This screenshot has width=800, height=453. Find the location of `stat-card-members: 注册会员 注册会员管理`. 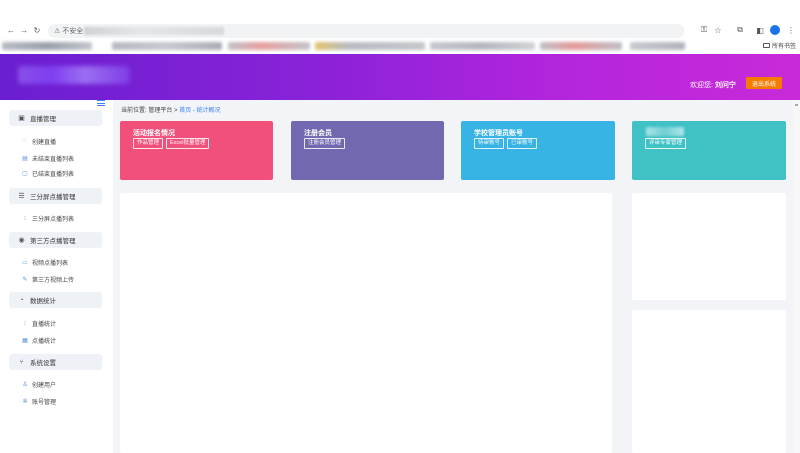

stat-card-members: 注册会员 注册会员管理 is located at coordinates (367, 150).